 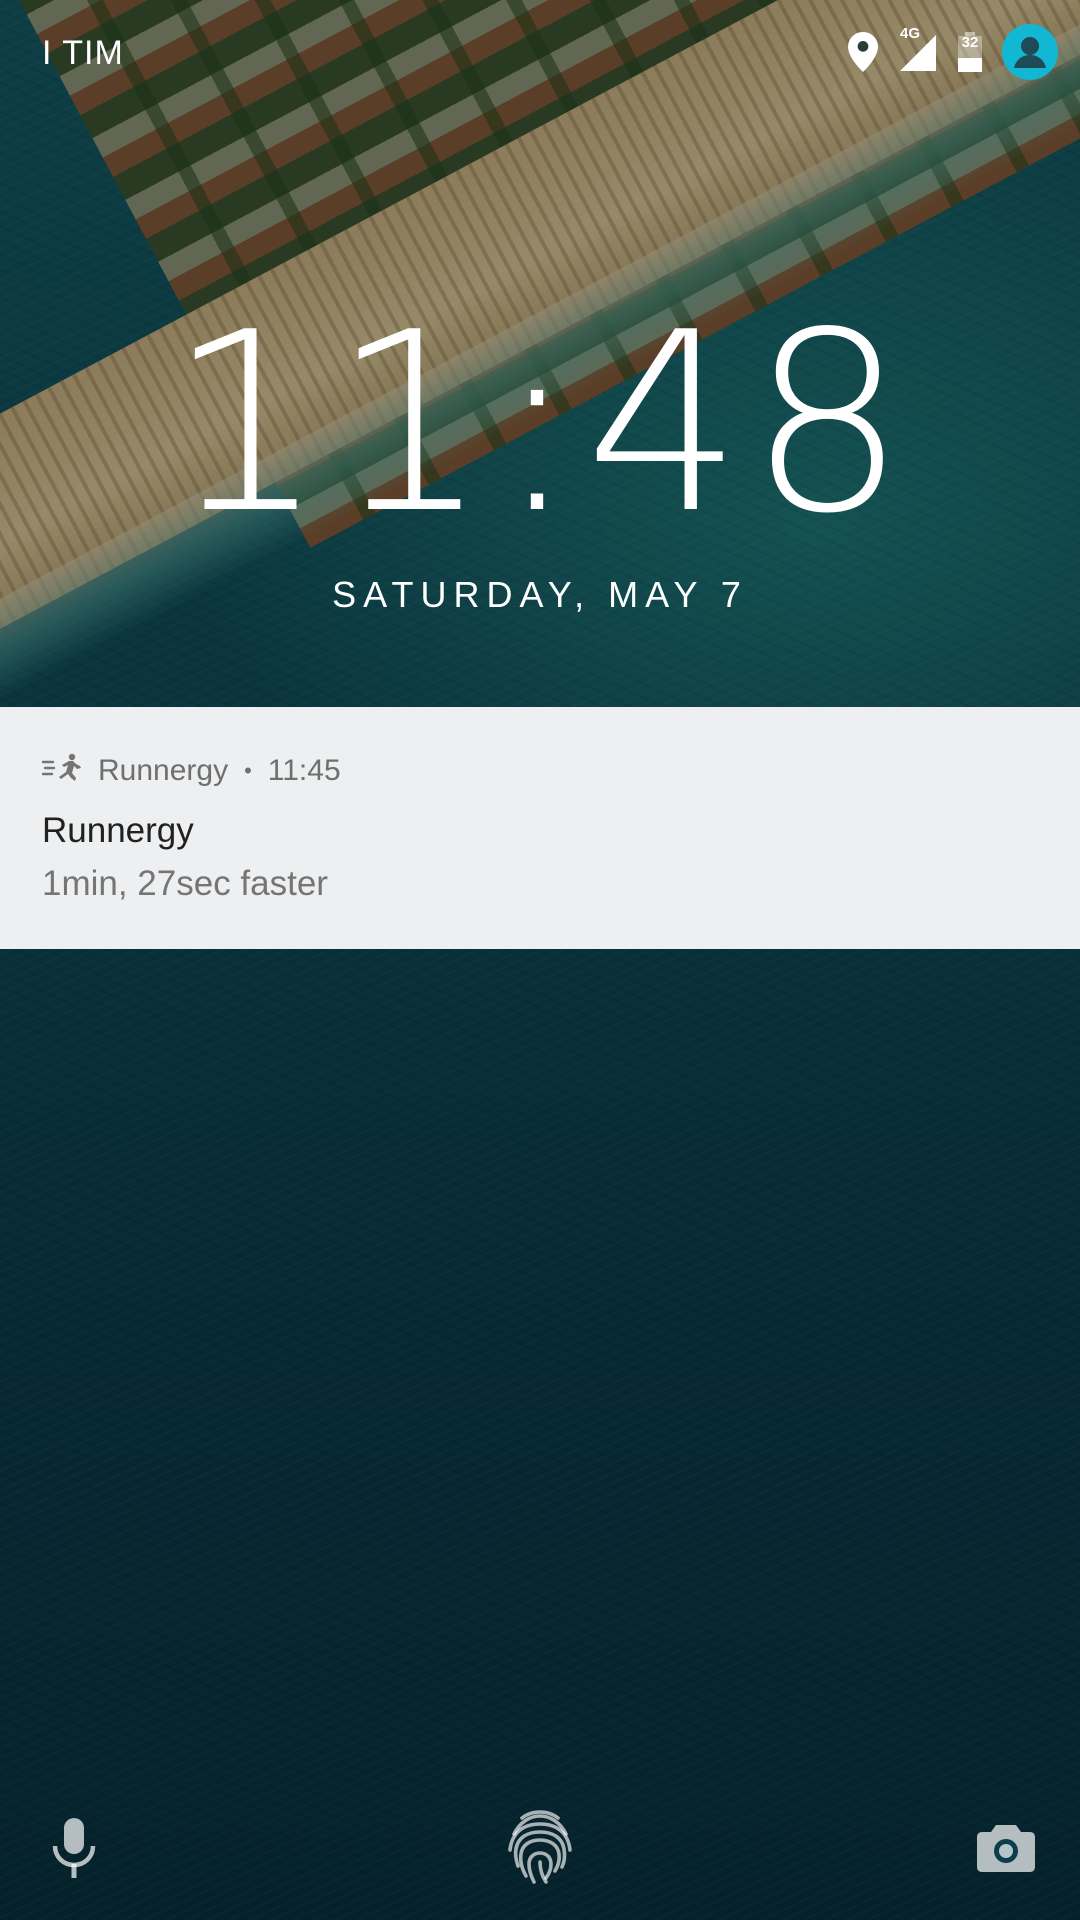 What do you see at coordinates (540, 424) in the screenshot?
I see `lock-clock: 11:48` at bounding box center [540, 424].